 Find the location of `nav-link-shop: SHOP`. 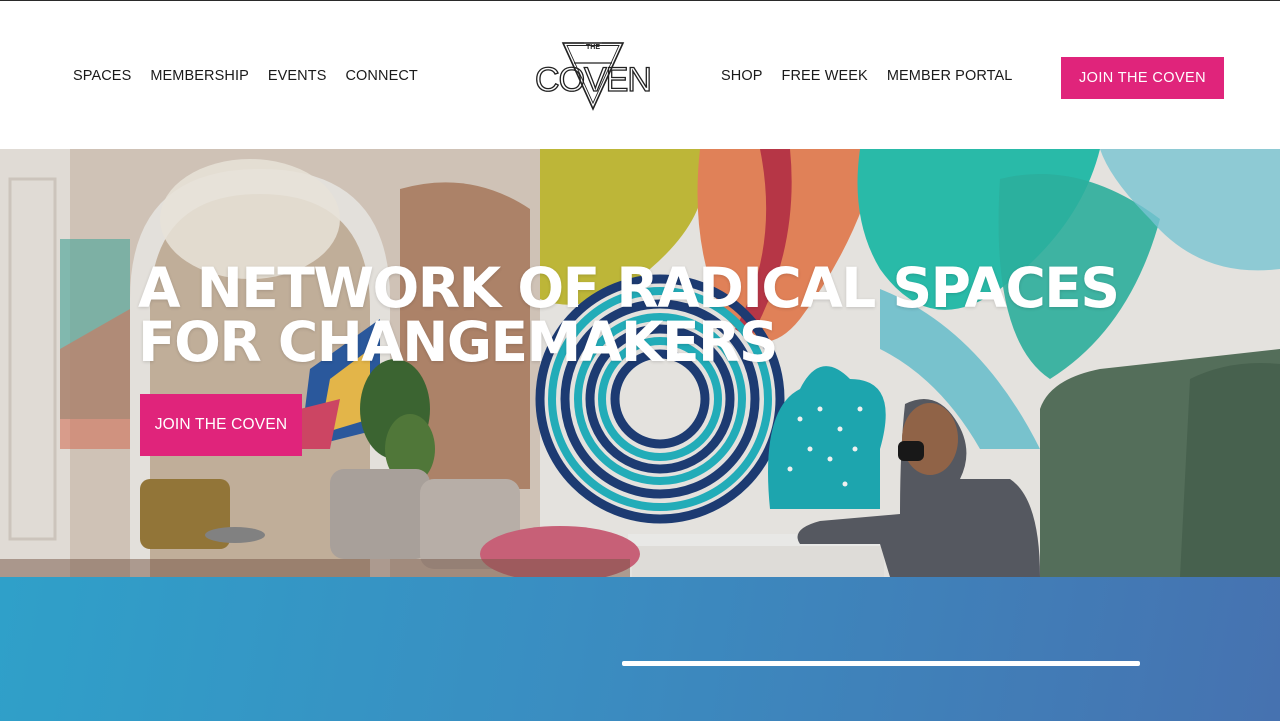

nav-link-shop: SHOP is located at coordinates (742, 76).